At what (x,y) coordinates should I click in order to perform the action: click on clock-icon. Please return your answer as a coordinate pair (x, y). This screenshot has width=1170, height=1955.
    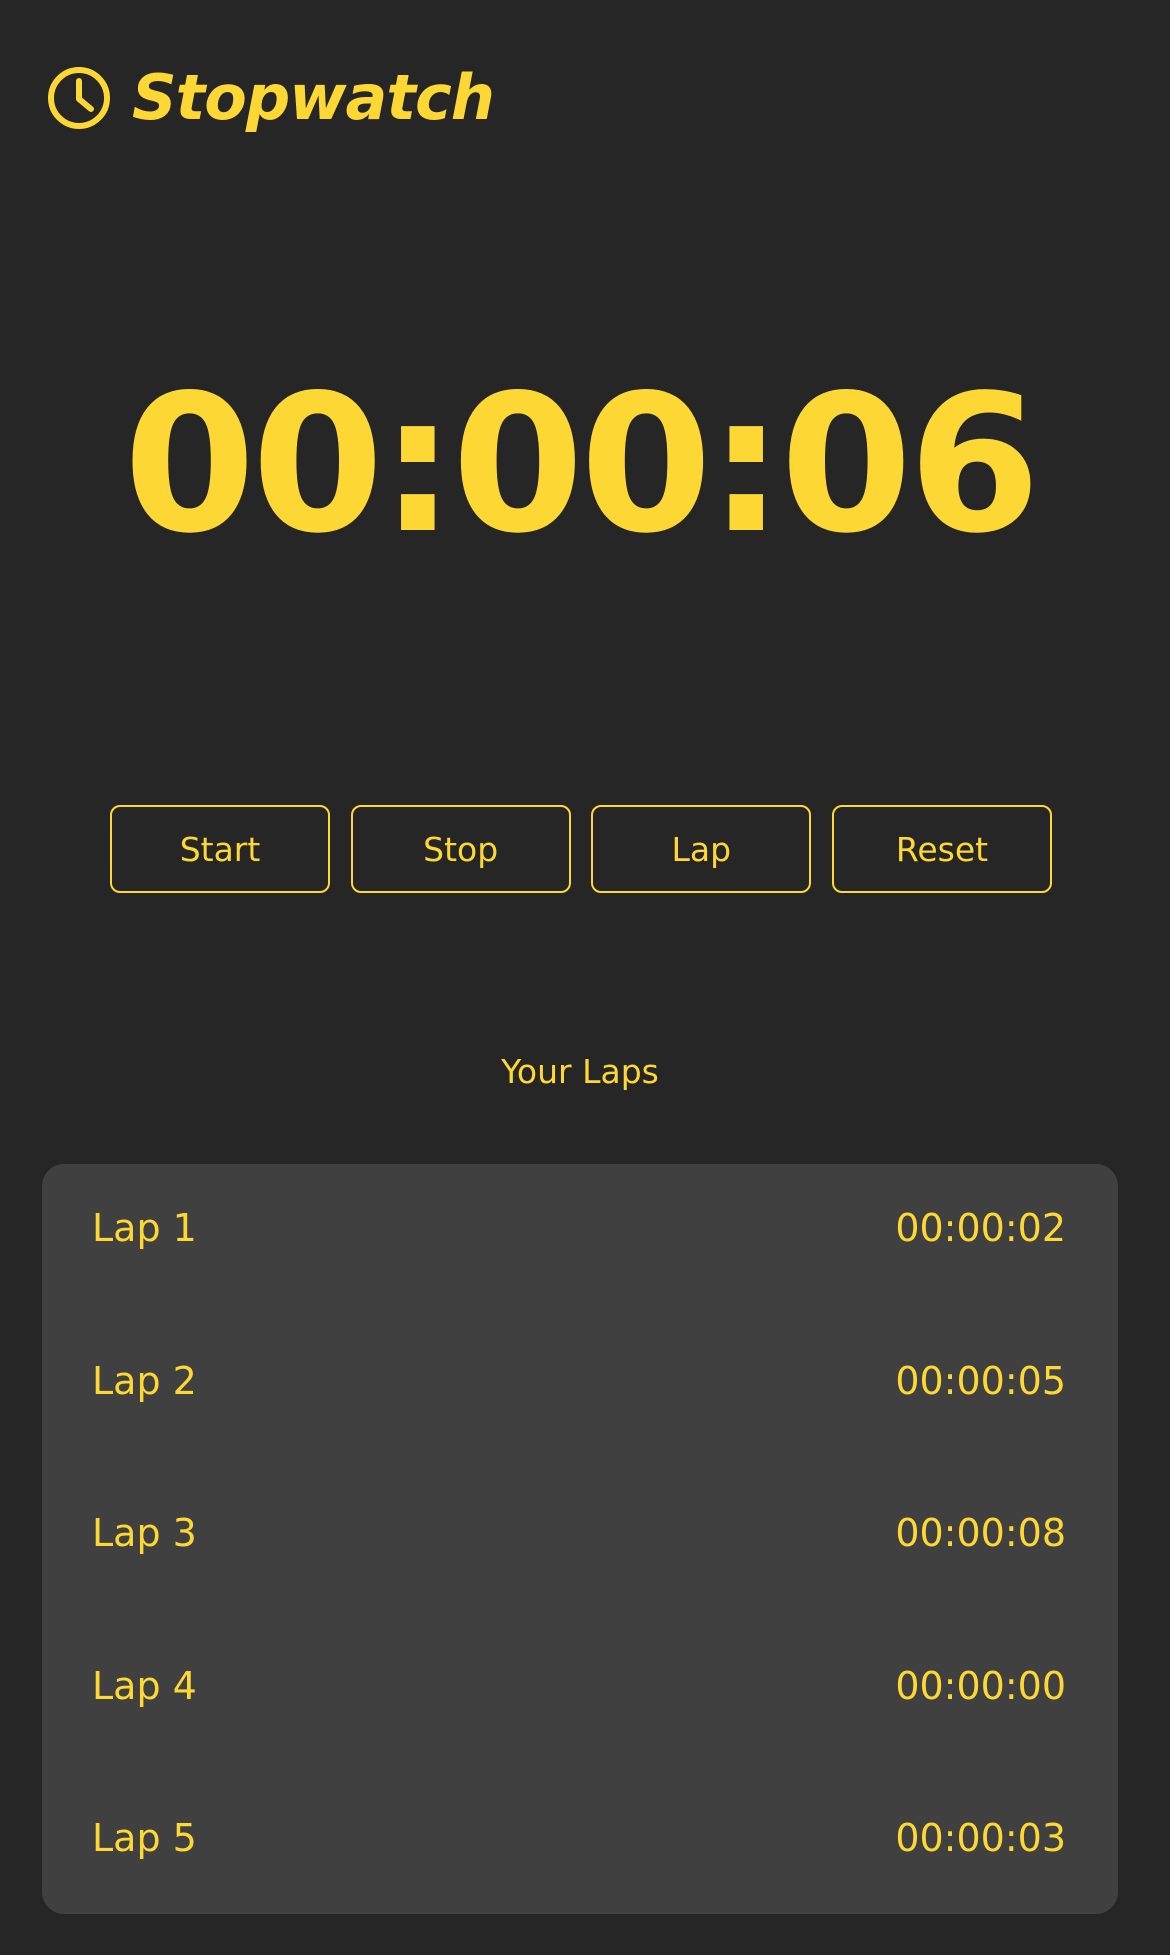
    Looking at the image, I should click on (79, 98).